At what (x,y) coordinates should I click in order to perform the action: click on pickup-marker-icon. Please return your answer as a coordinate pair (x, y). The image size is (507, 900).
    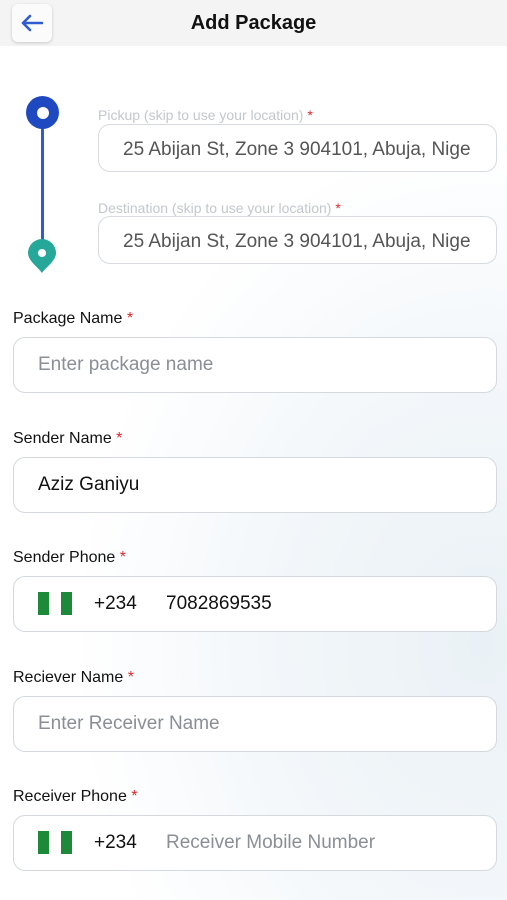
    Looking at the image, I should click on (42, 112).